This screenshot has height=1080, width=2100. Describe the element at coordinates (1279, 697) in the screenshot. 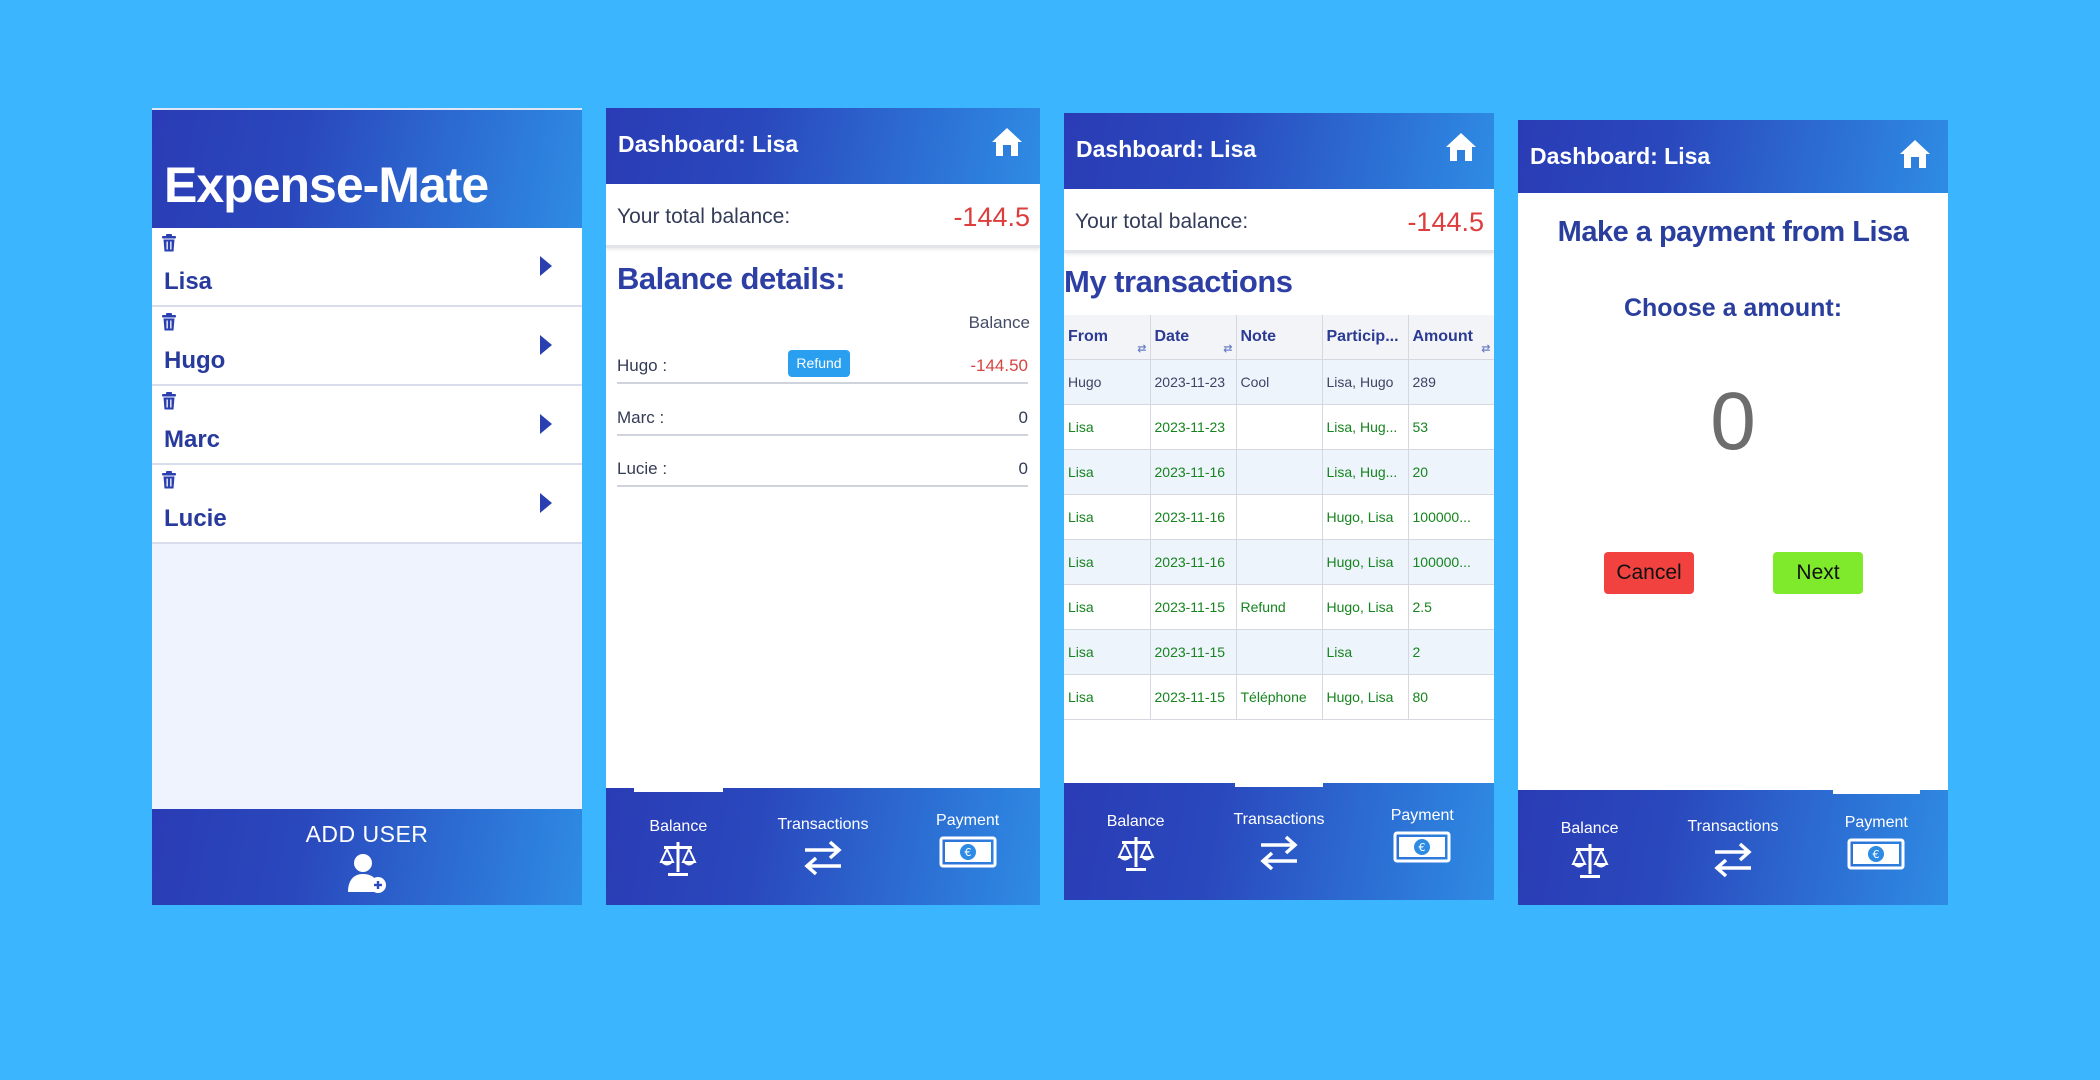

I see `table-row: Lisa 2023-11-15 Téléphone Hugo, Lisa 80` at that location.